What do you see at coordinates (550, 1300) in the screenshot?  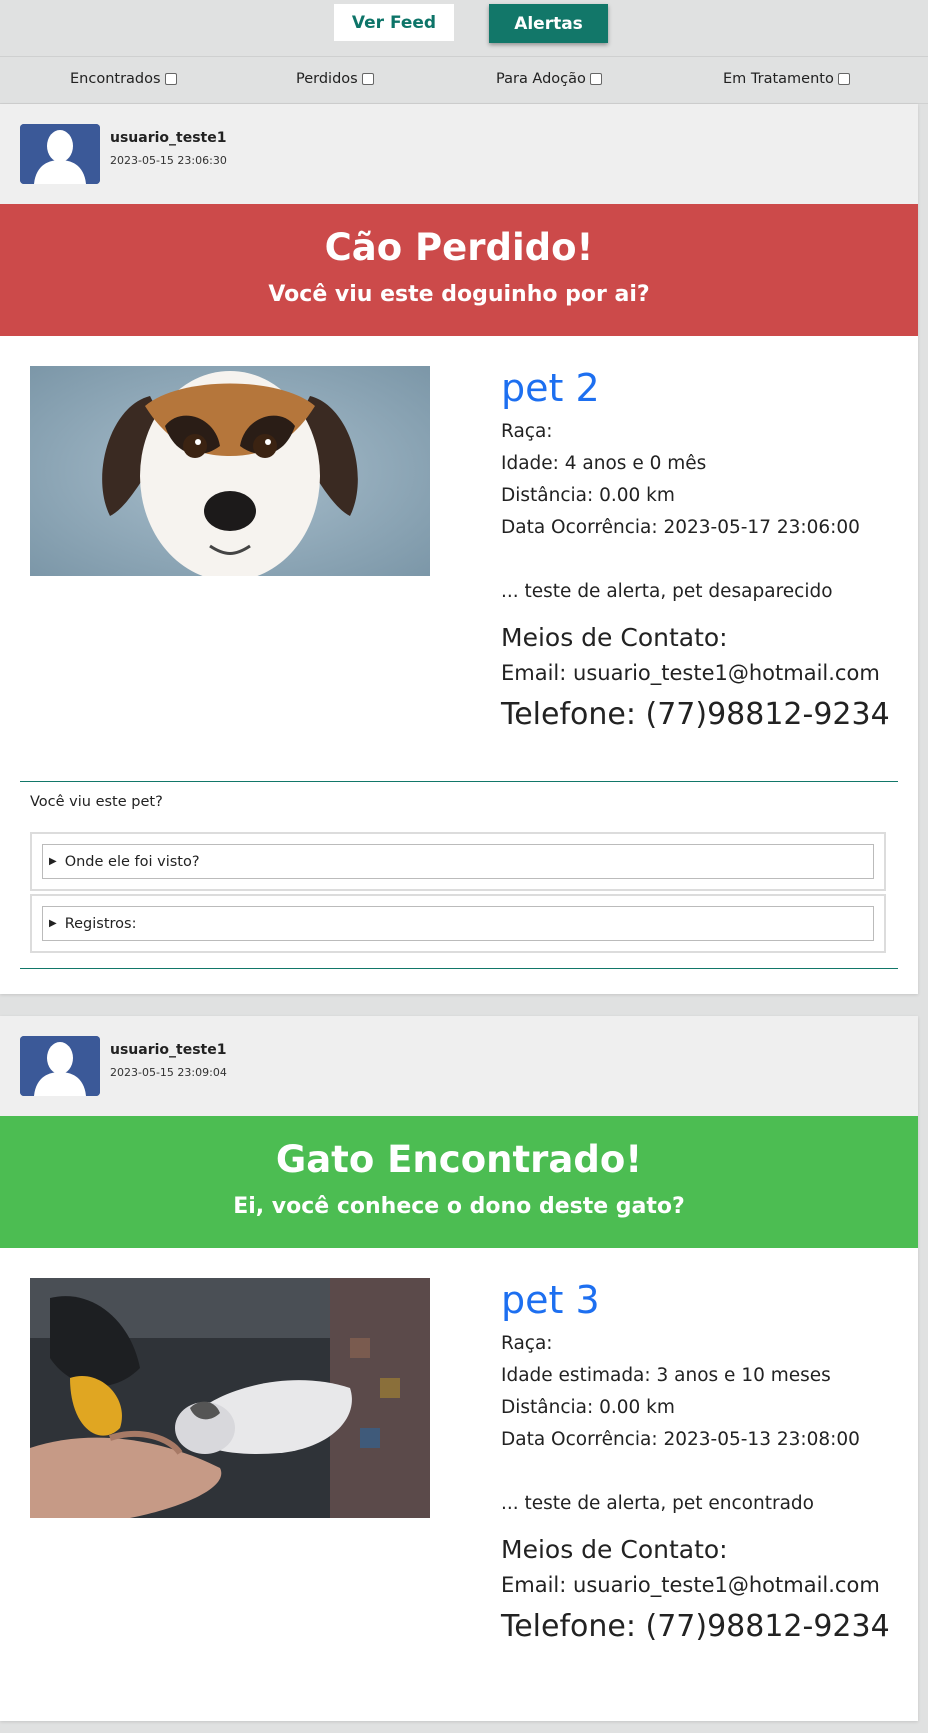 I see `pet-name: pet 3` at bounding box center [550, 1300].